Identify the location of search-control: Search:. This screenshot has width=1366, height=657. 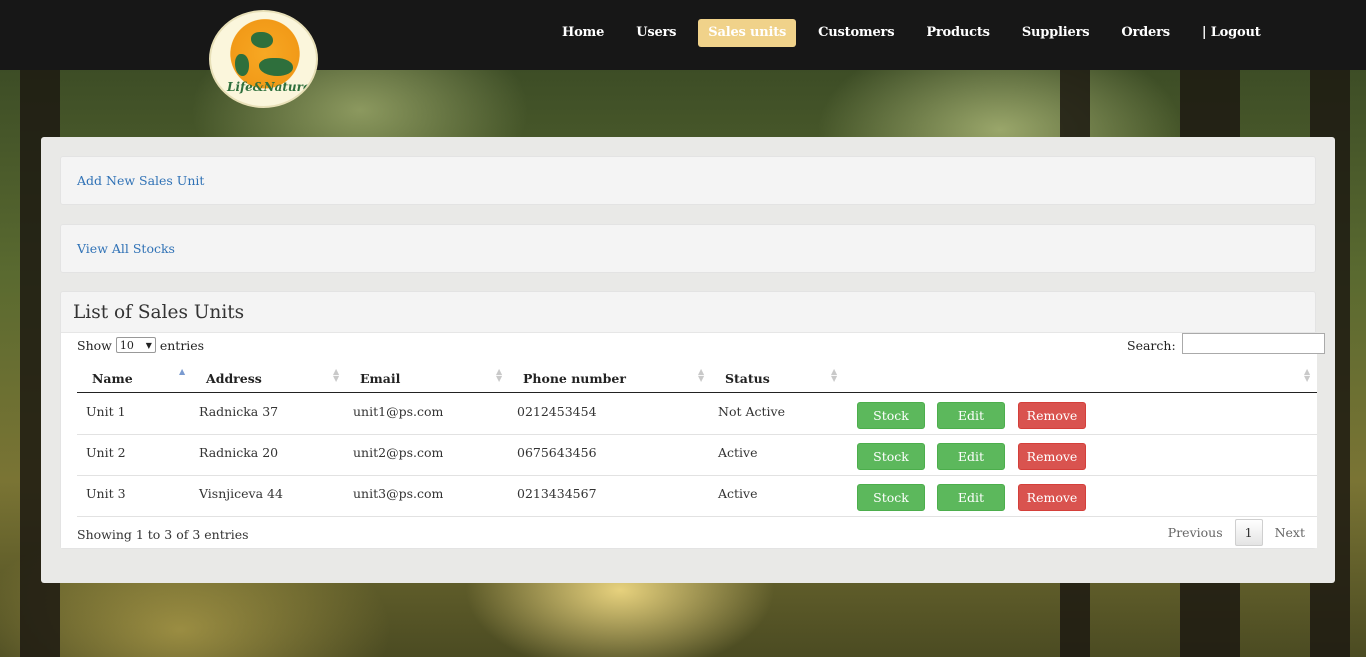
(1226, 343).